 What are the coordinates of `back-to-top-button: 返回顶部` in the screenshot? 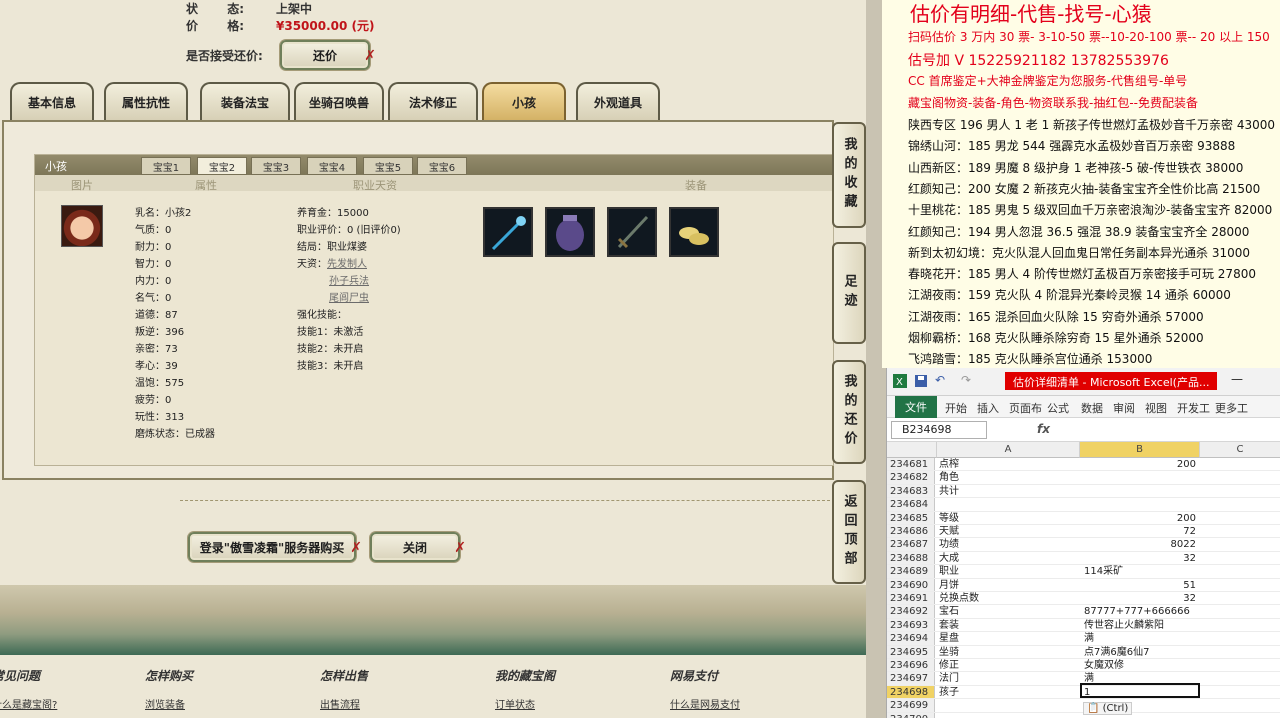 It's located at (849, 532).